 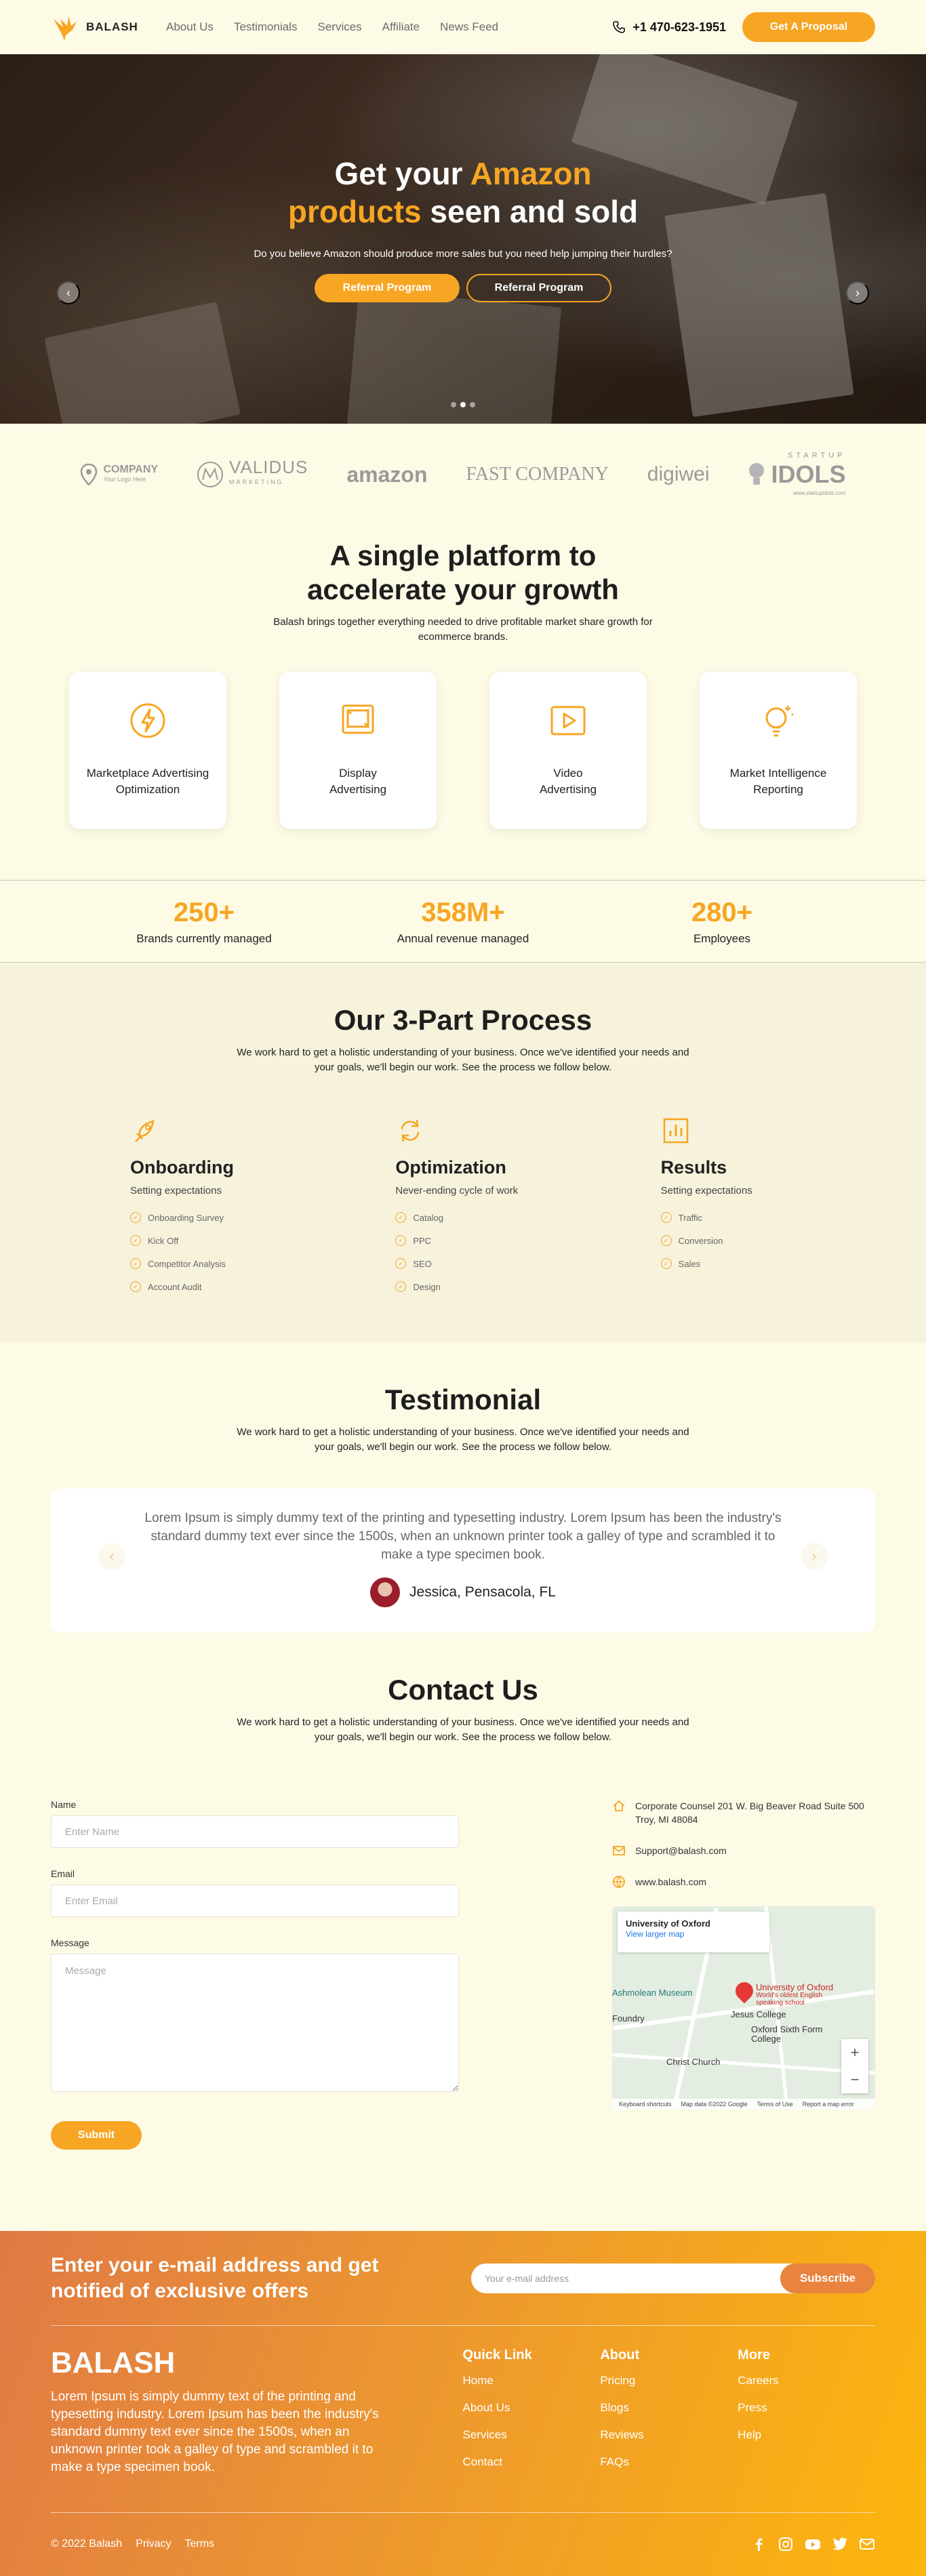 I want to click on rocket-icon, so click(x=145, y=1131).